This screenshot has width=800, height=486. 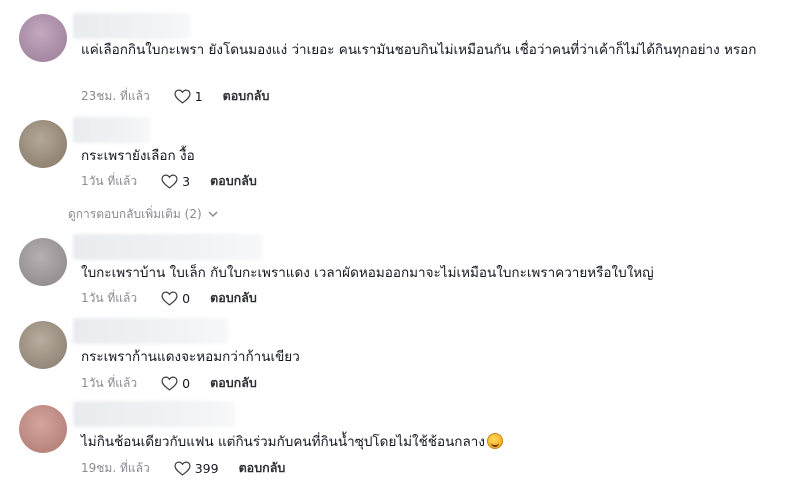 I want to click on view-more-replies: ดูการตอบกลับเพิ่มเติม (2), so click(x=143, y=214).